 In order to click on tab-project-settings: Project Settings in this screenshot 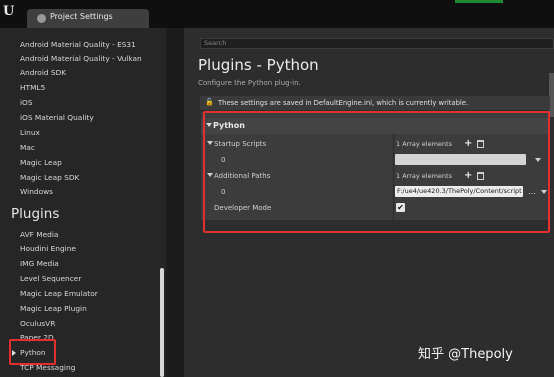, I will do `click(88, 18)`.